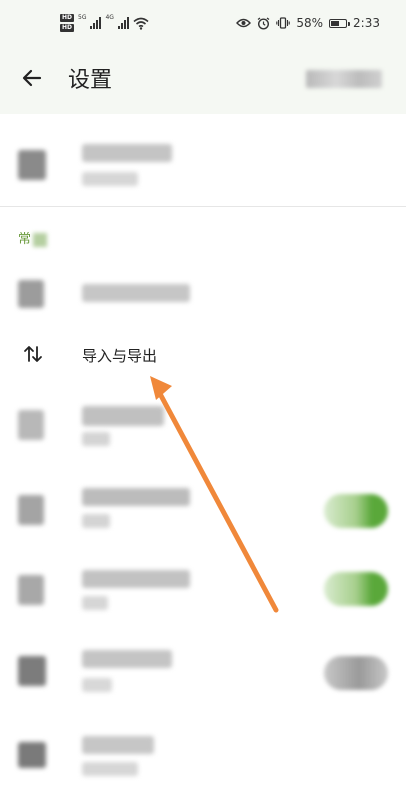 This screenshot has height=800, width=406. I want to click on redacted-avatar, so click(32, 165).